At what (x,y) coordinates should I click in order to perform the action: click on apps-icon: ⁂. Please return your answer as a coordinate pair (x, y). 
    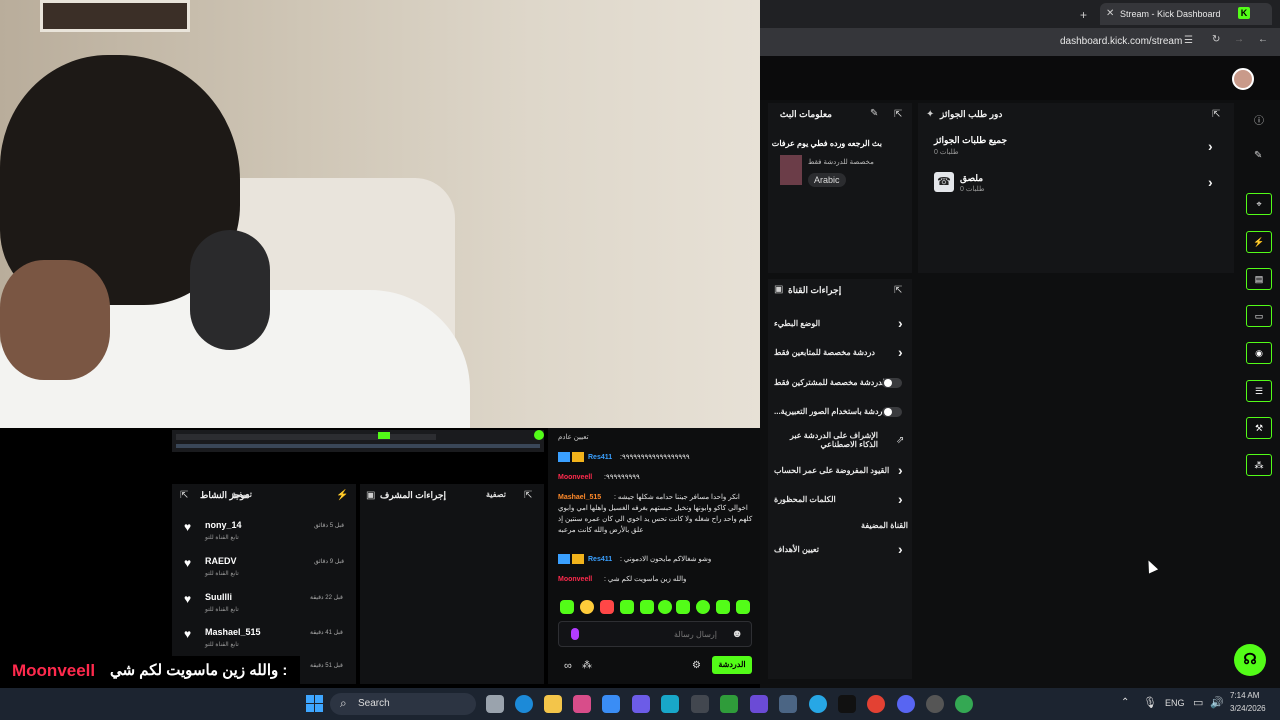
    Looking at the image, I should click on (1259, 465).